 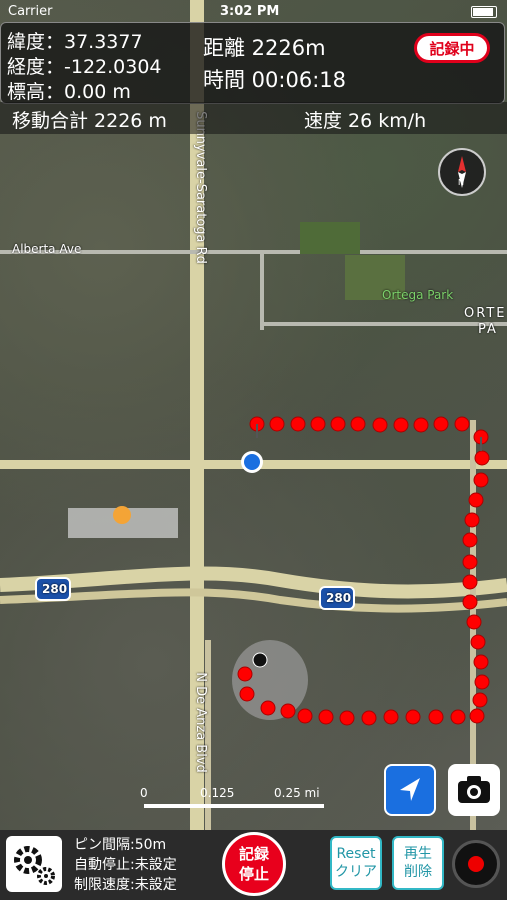 What do you see at coordinates (484, 12) in the screenshot?
I see `battery-icon` at bounding box center [484, 12].